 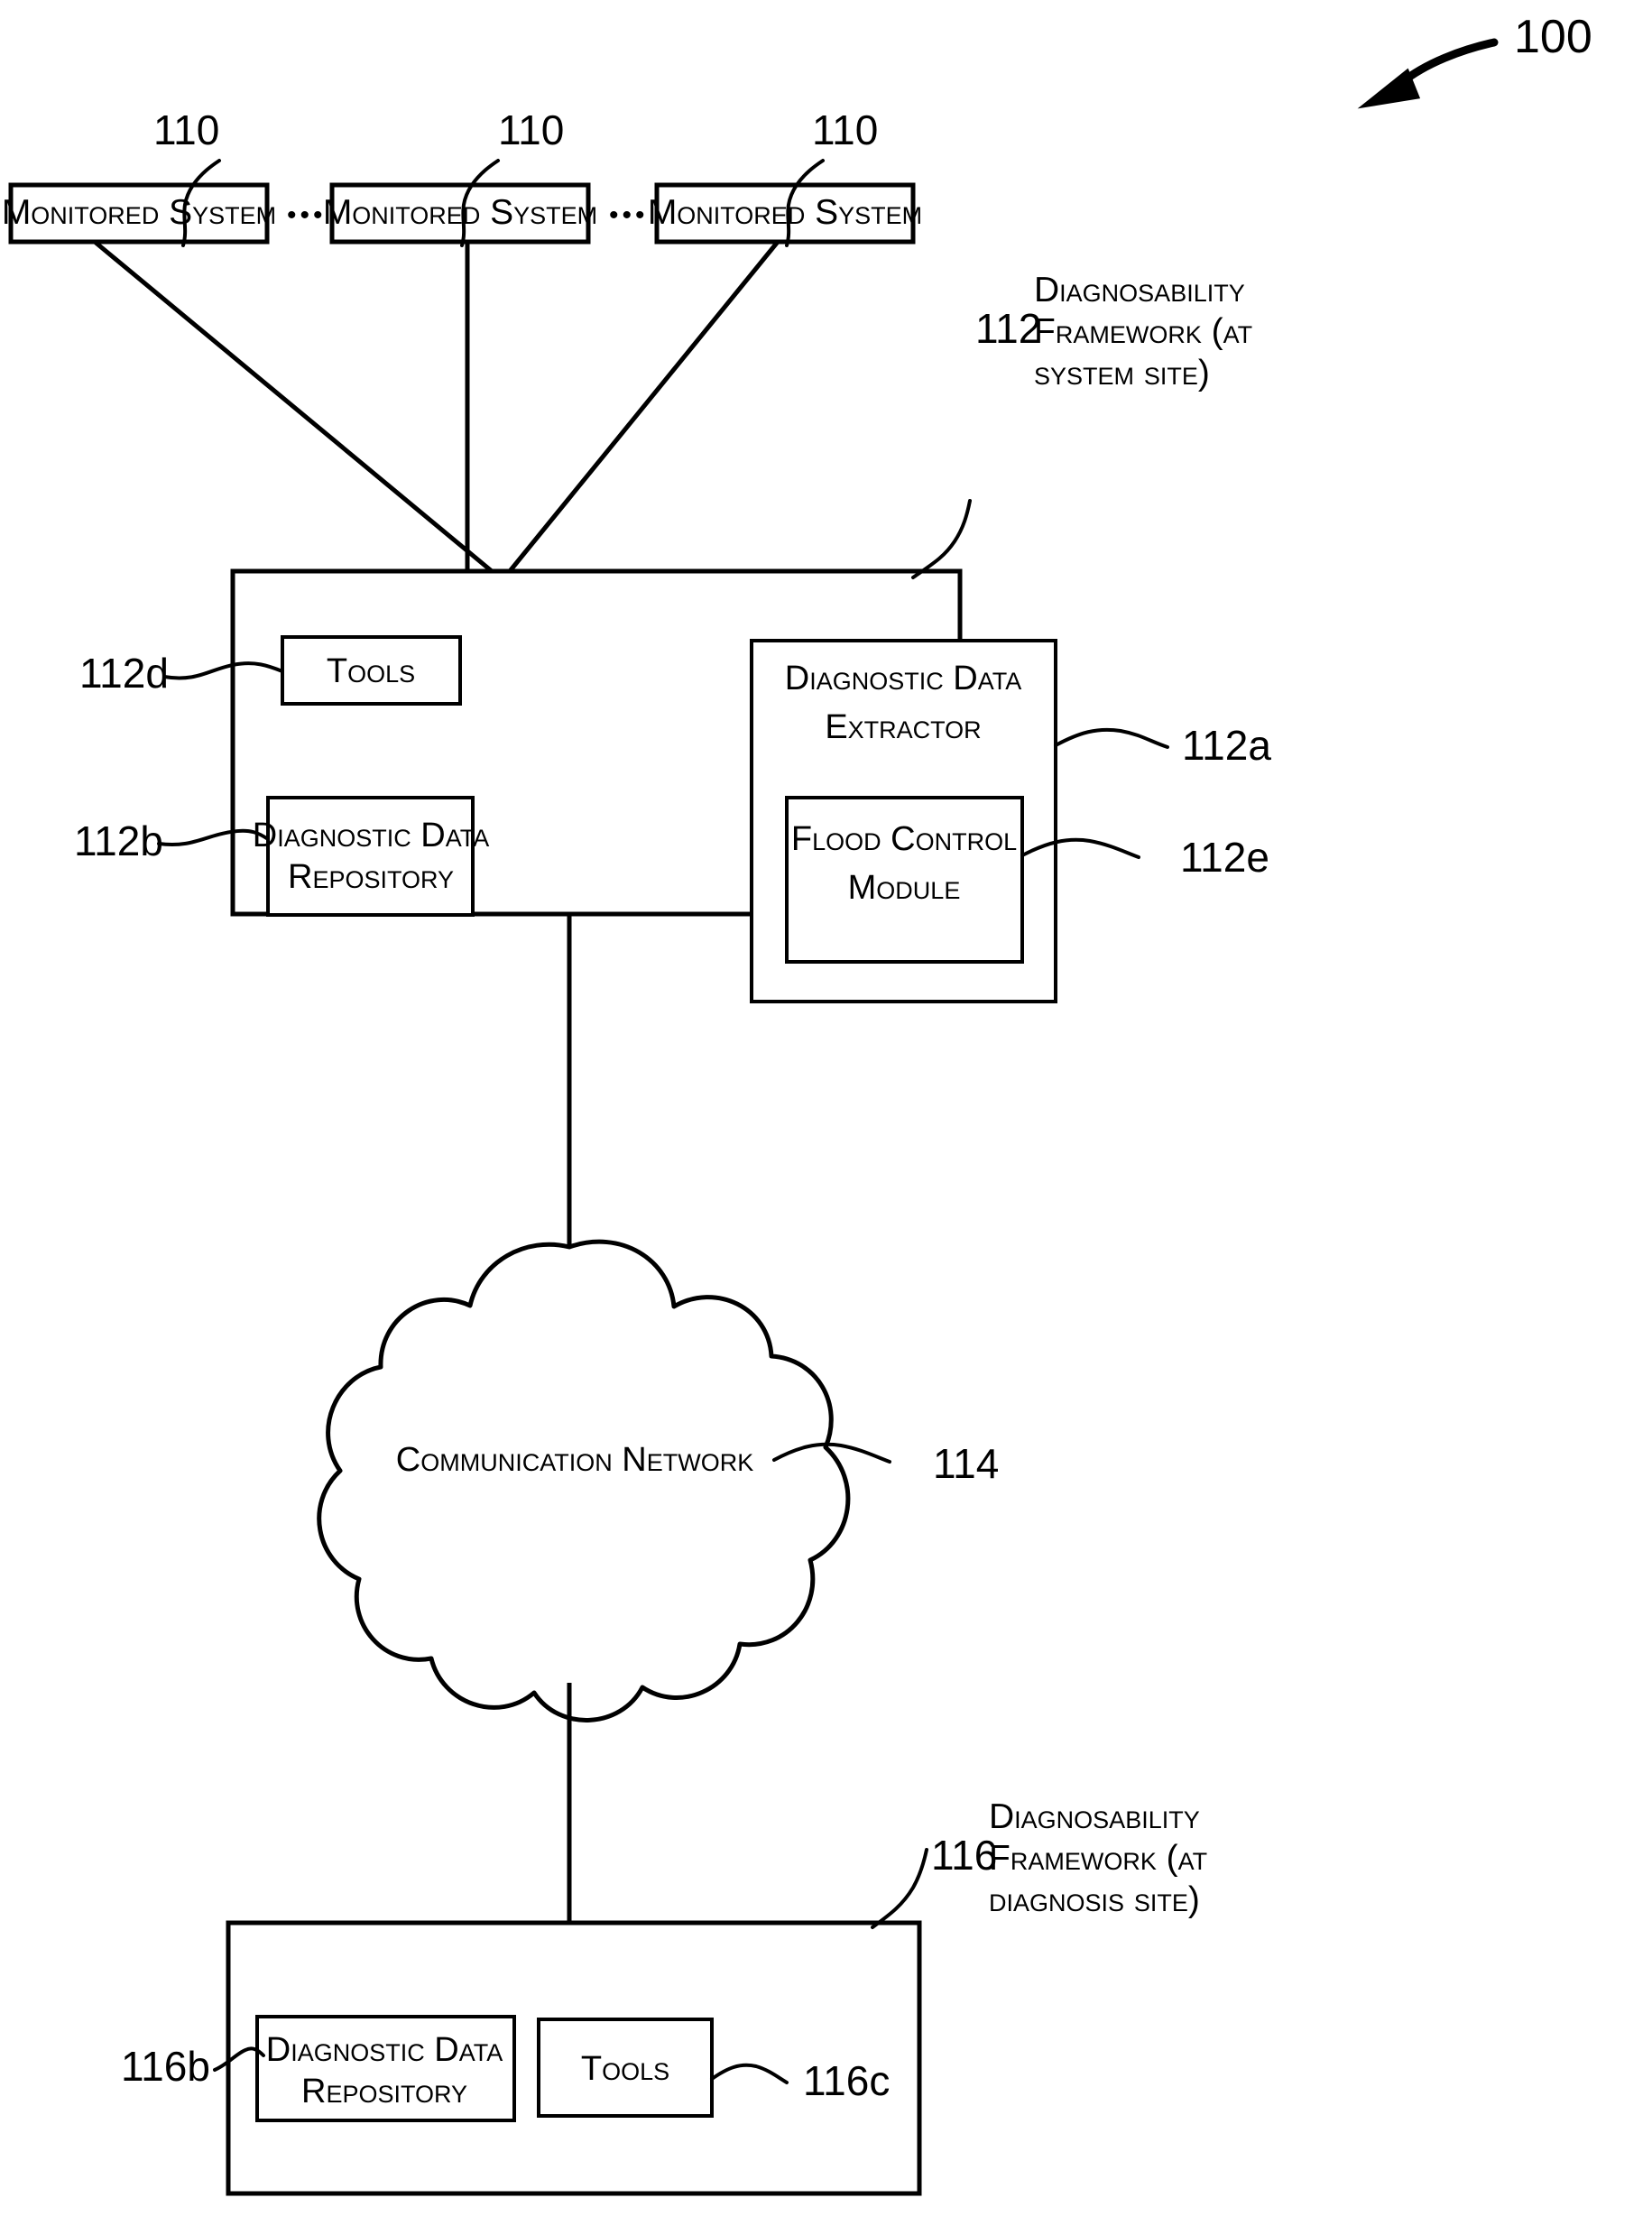 What do you see at coordinates (1094, 1816) in the screenshot?
I see `framework-caption-diagnosis-line1: Diagnosability` at bounding box center [1094, 1816].